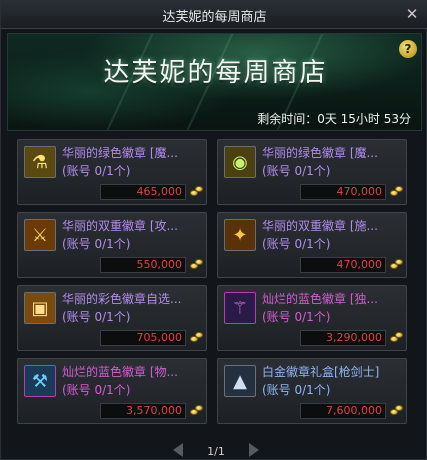  I want to click on shop-item: ⚔ 华丽的双重徽章 [攻... (账号 0/1个) 550,000, so click(112, 245).